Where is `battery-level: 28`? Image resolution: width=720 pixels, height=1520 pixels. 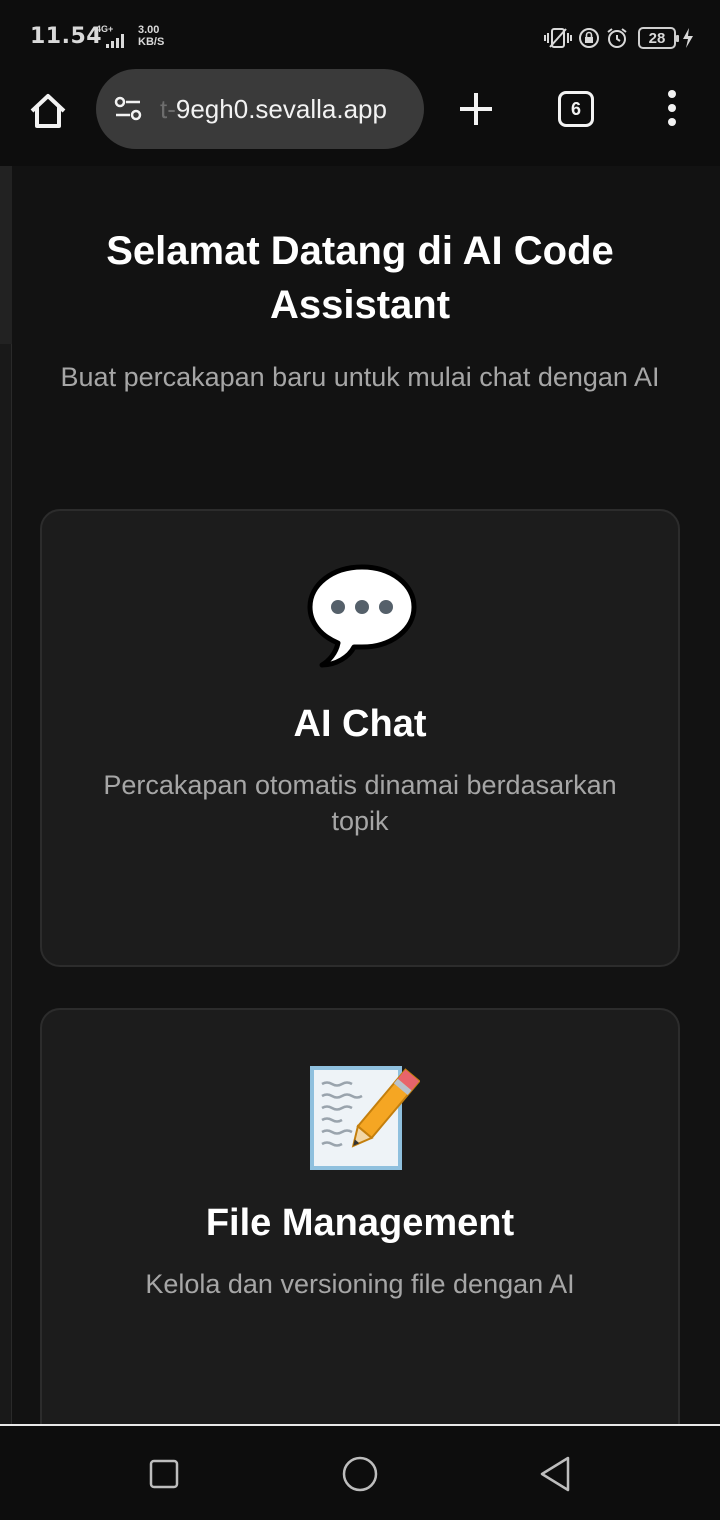
battery-level: 28 is located at coordinates (657, 38).